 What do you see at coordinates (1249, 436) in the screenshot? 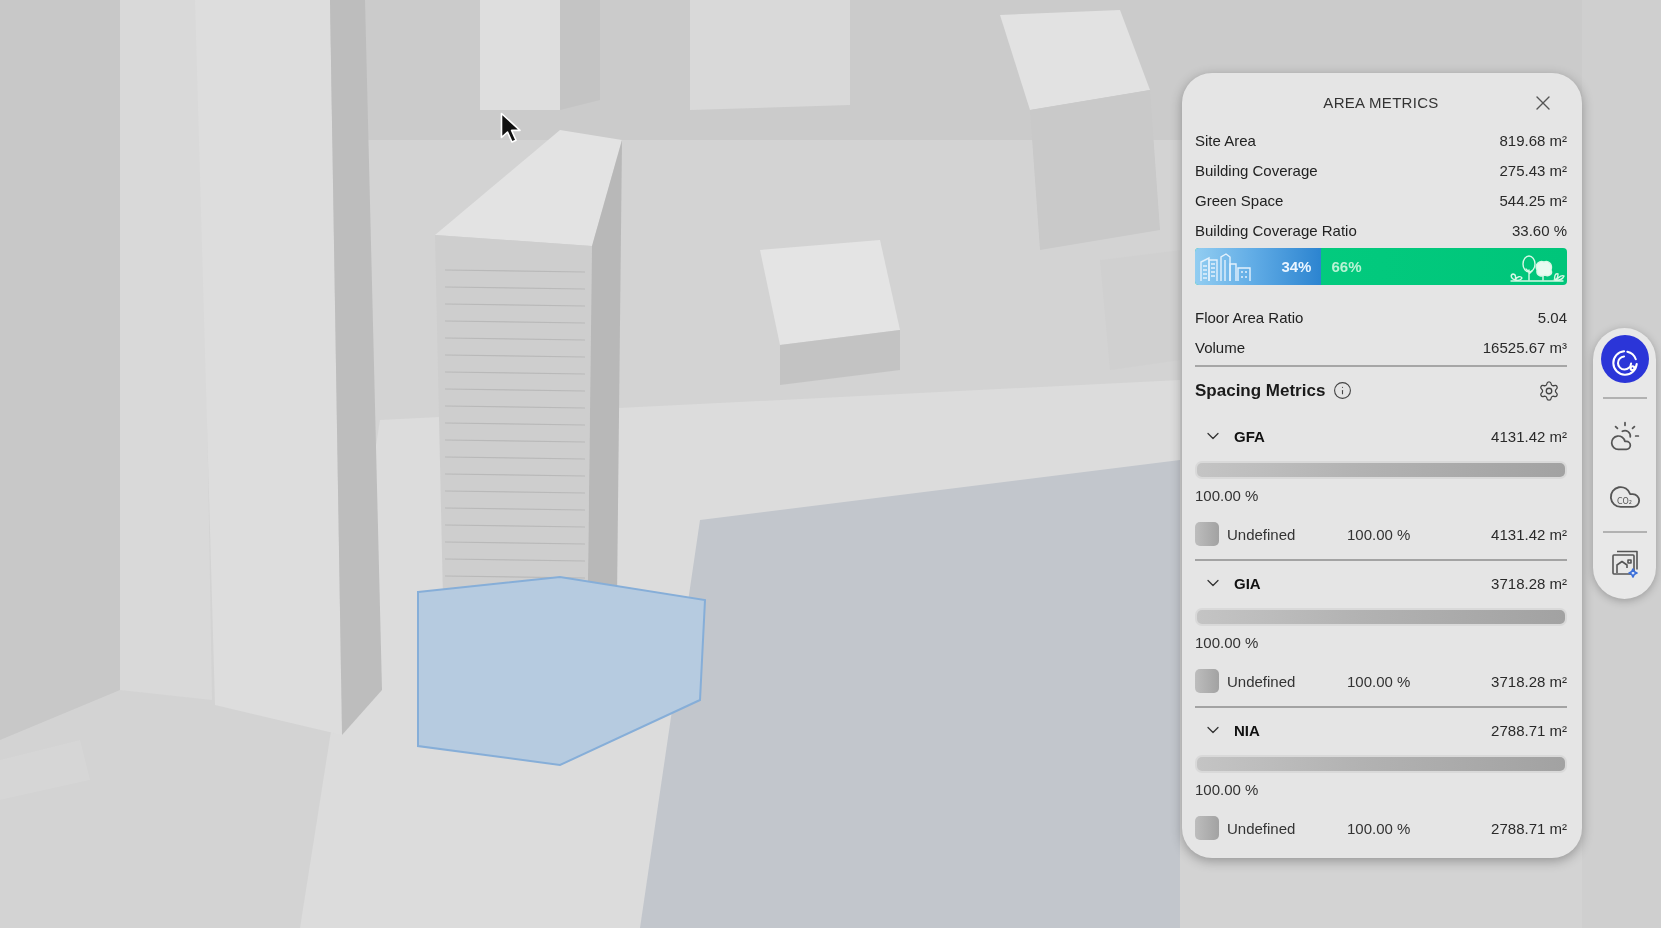
I see `group-name: GFA` at bounding box center [1249, 436].